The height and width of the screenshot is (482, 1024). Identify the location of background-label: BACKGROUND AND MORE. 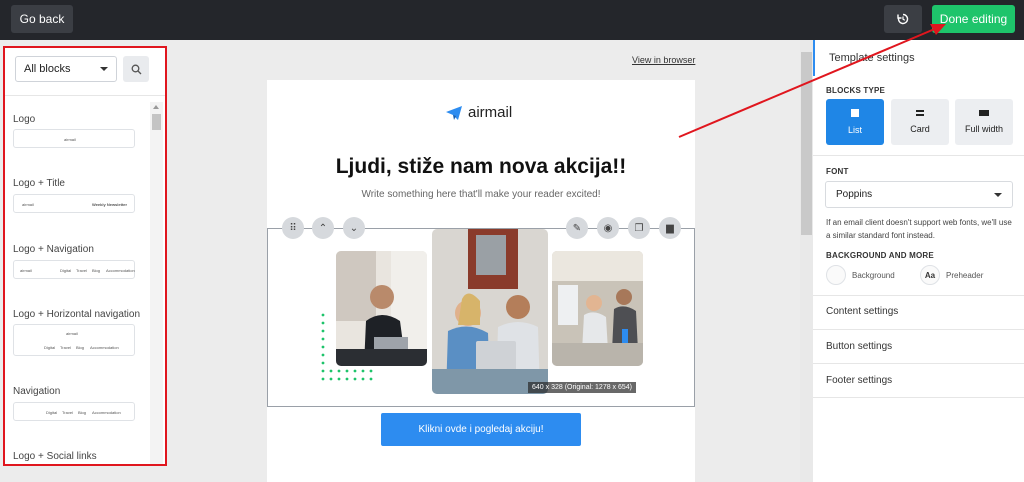
(880, 255).